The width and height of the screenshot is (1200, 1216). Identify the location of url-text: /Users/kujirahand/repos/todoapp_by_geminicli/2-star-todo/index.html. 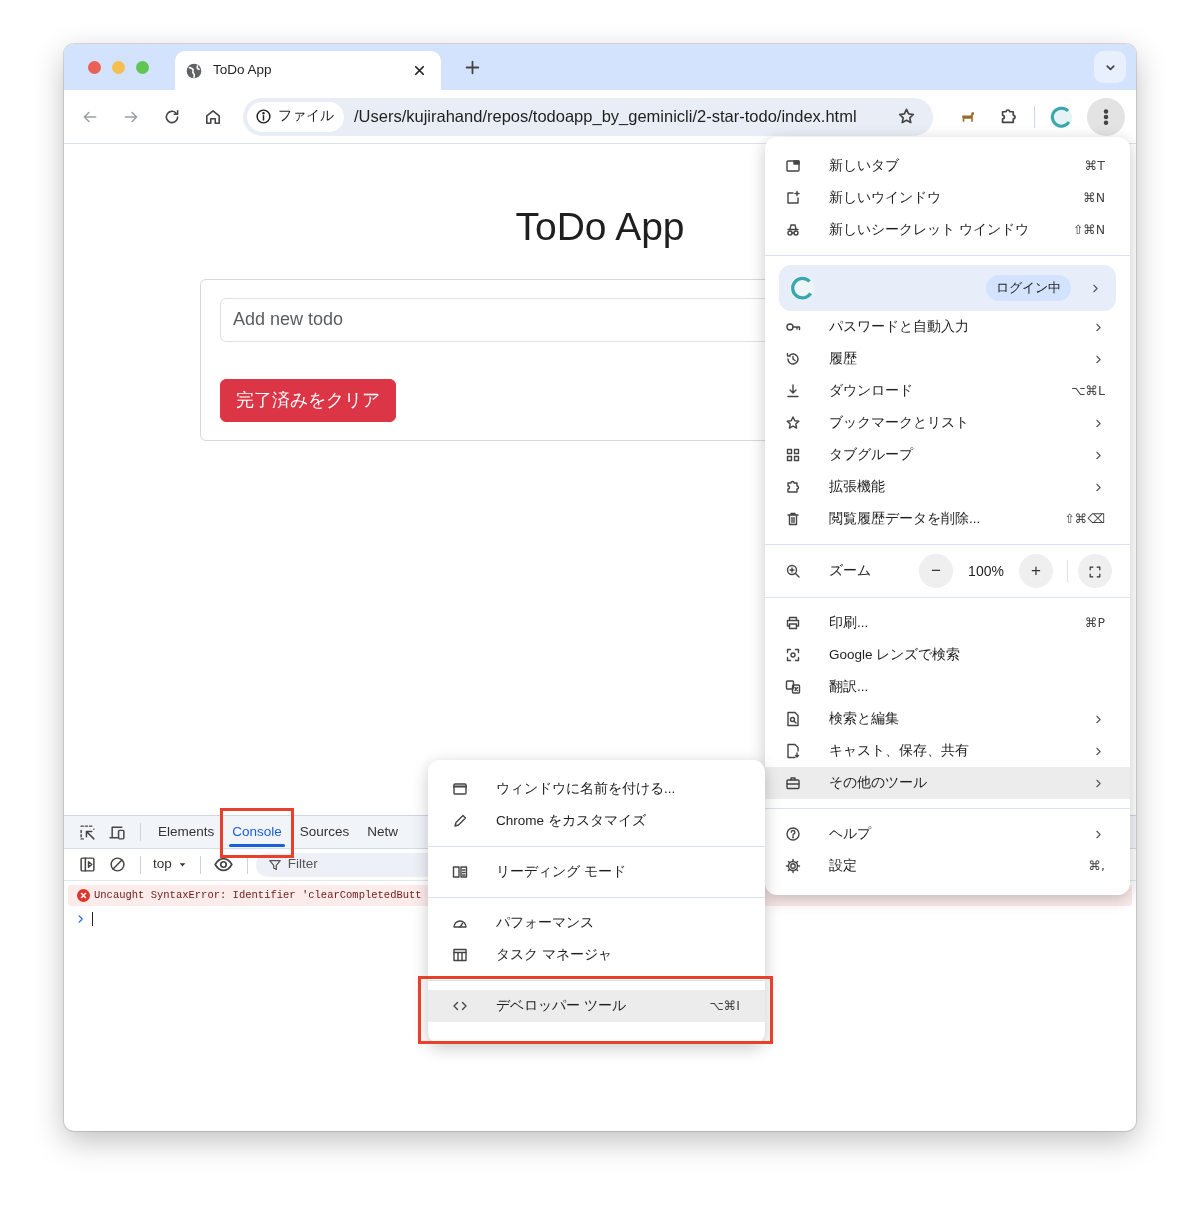
(606, 117).